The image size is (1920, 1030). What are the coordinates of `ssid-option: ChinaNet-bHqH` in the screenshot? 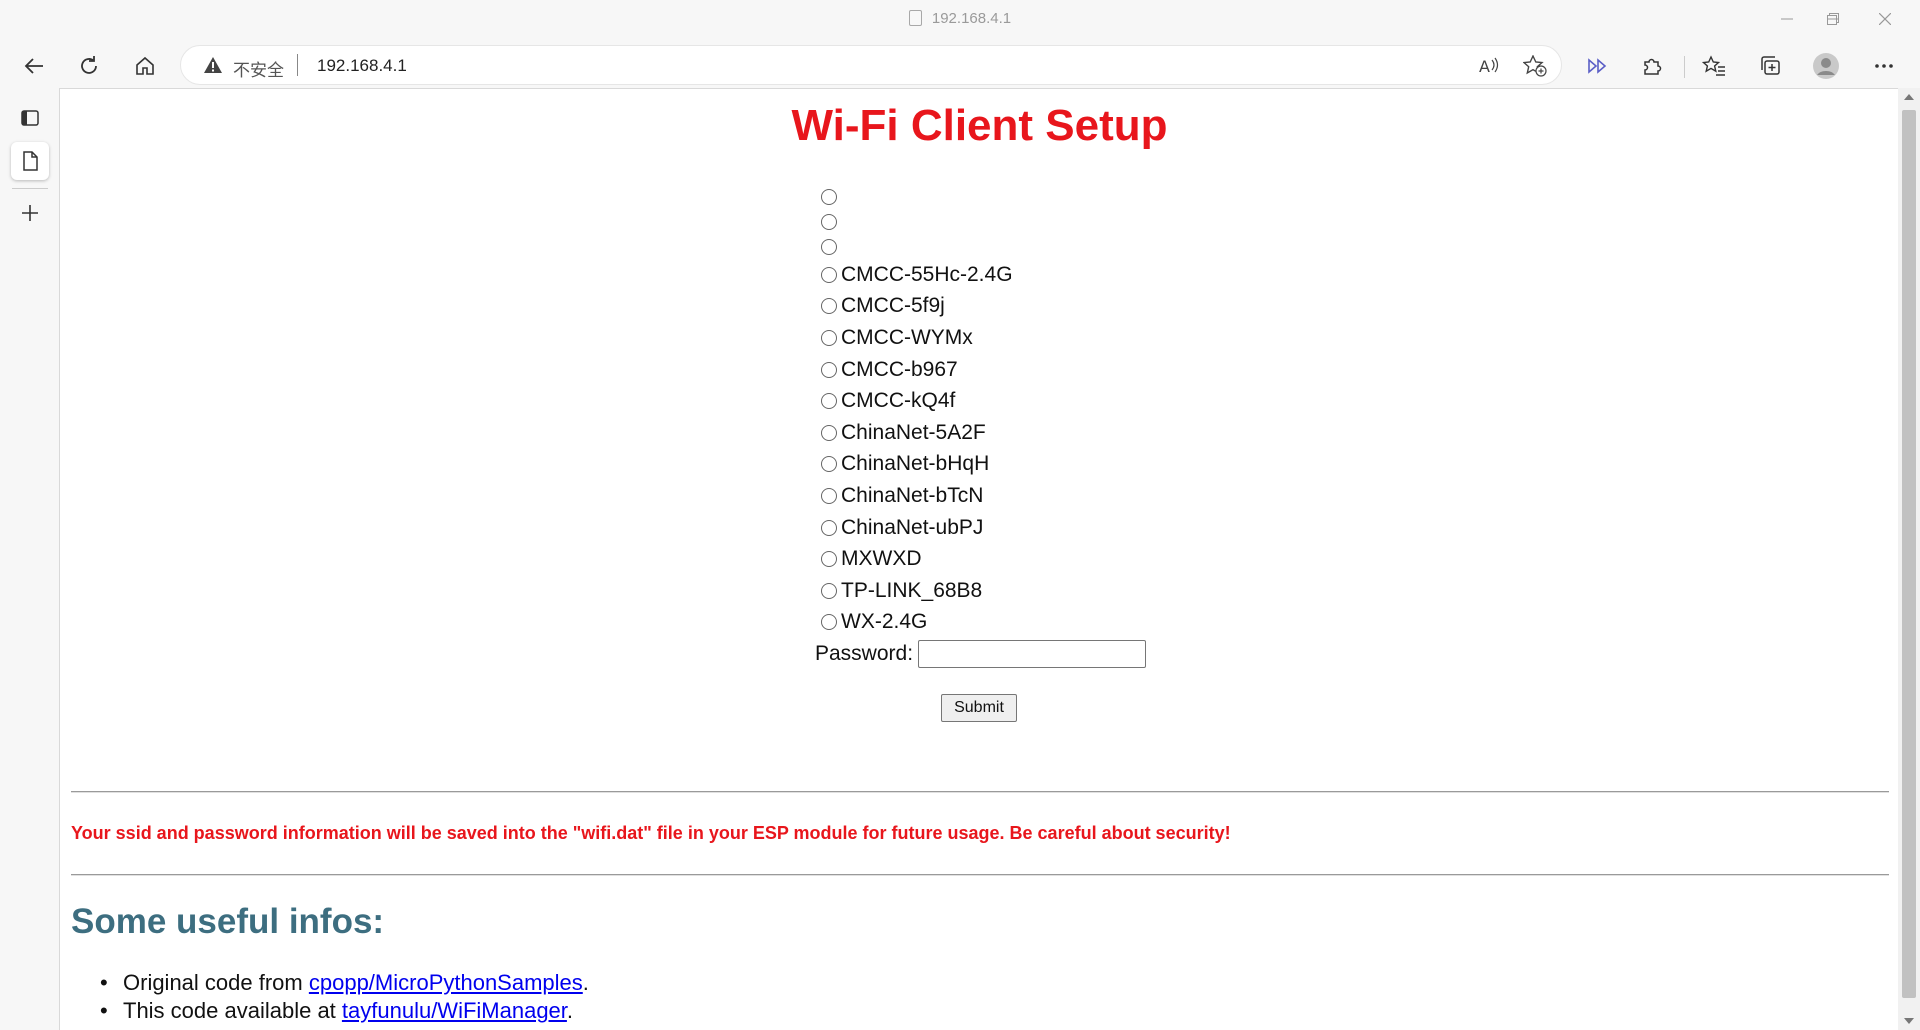 It's located at (917, 465).